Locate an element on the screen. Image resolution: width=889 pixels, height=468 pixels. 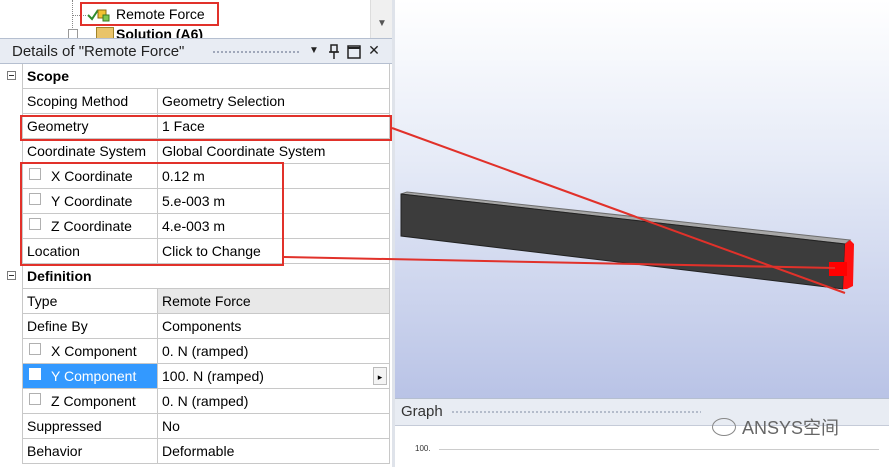
wechat-icon is located at coordinates (724, 427).